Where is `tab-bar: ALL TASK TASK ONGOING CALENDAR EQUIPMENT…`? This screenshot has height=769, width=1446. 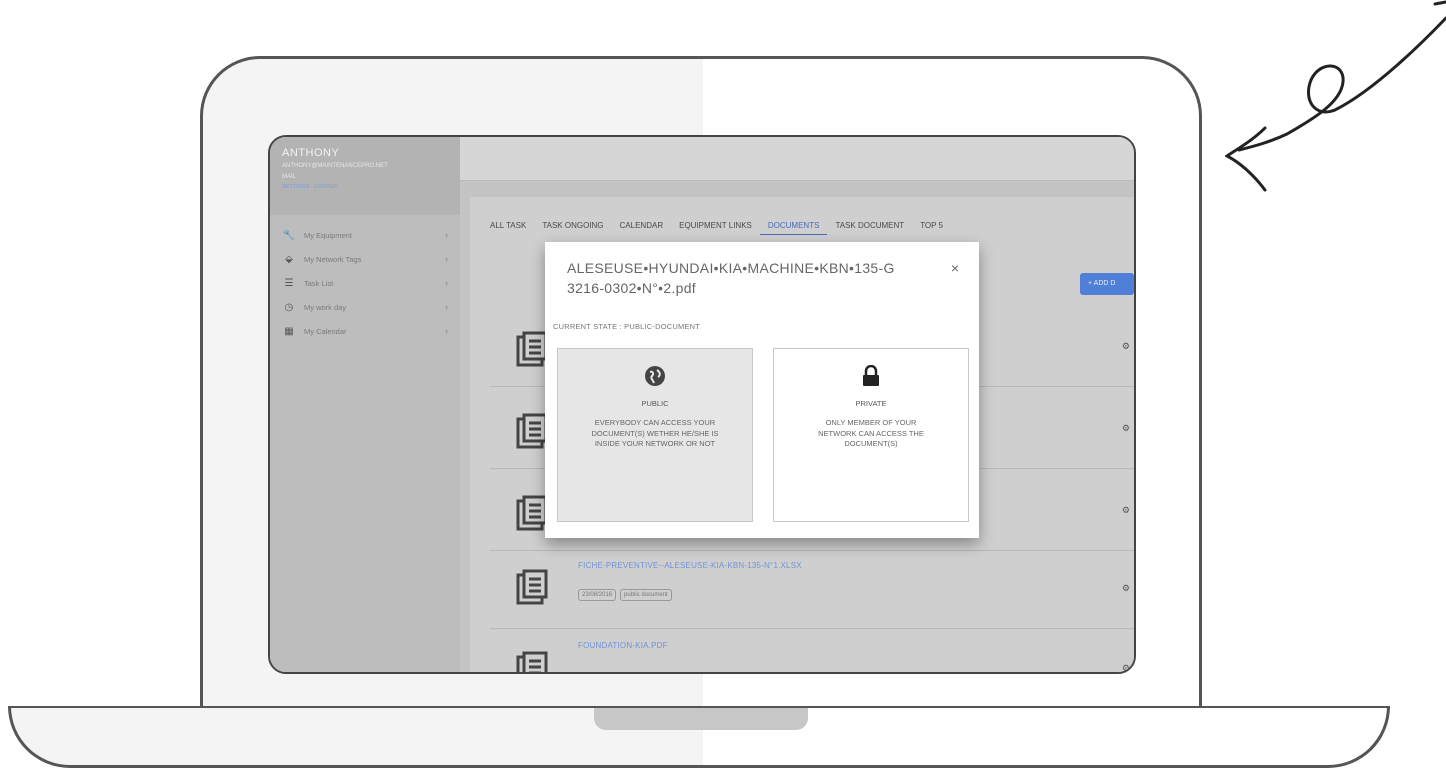
tab-bar: ALL TASK TASK ONGOING CALENDAR EQUIPMENT… is located at coordinates (716, 226).